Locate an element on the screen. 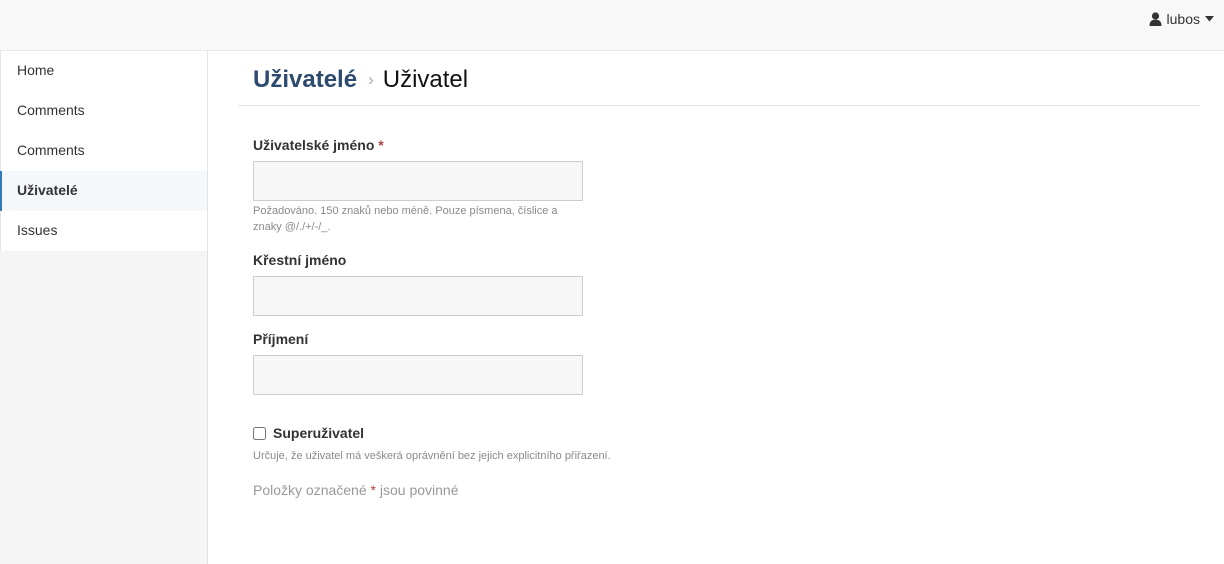 The image size is (1224, 564). superuser-checkbox is located at coordinates (259, 433).